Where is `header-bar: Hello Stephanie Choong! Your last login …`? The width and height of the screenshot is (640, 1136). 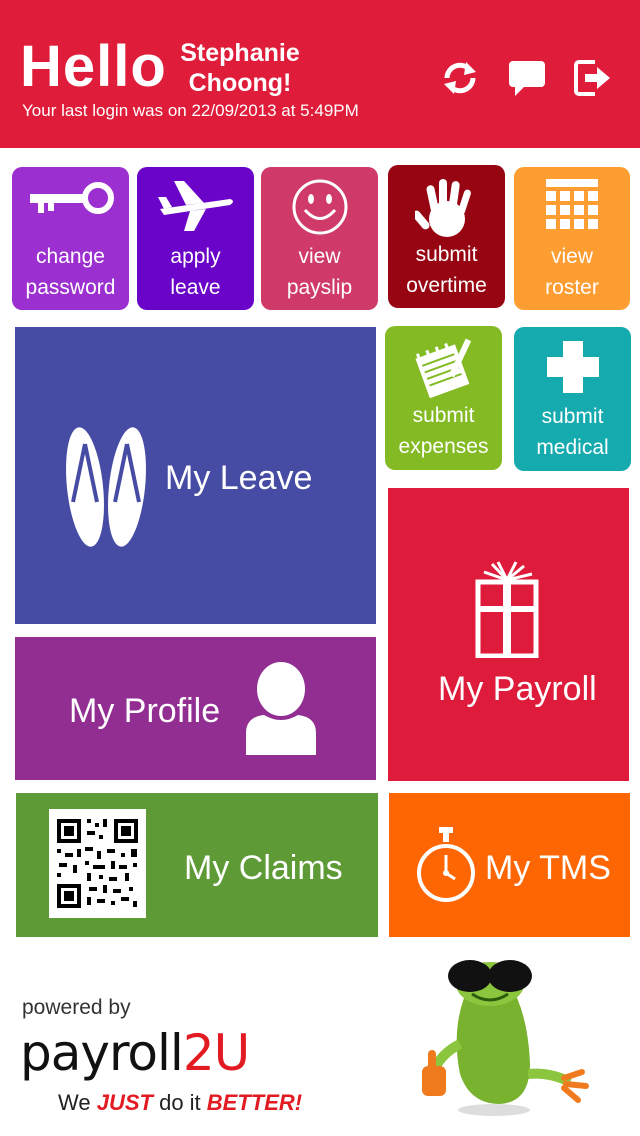
header-bar: Hello Stephanie Choong! Your last login … is located at coordinates (320, 74).